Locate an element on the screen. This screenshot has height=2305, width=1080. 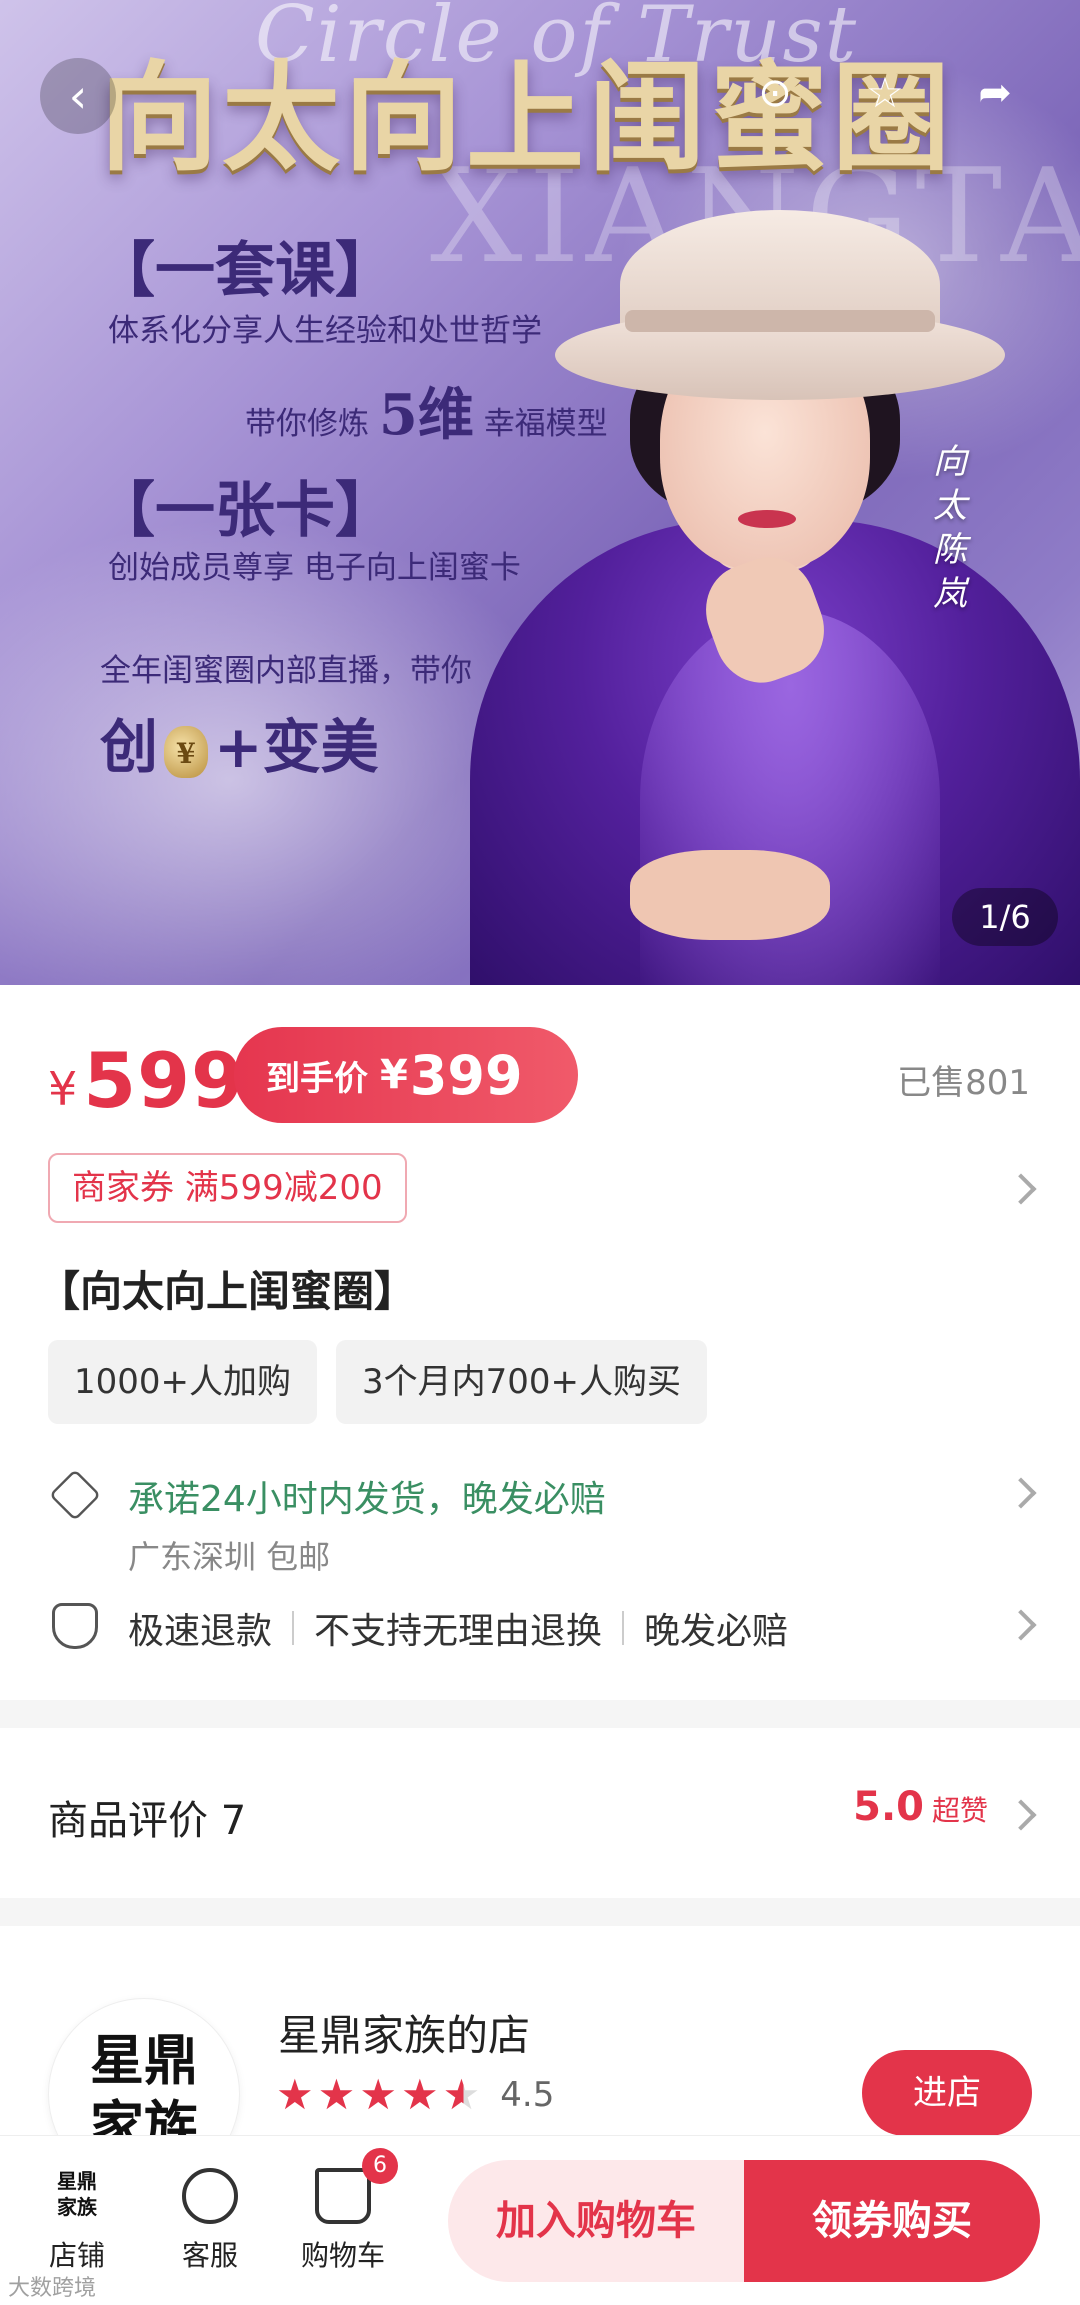
sold-count: 已售801 is located at coordinates (963, 1083).